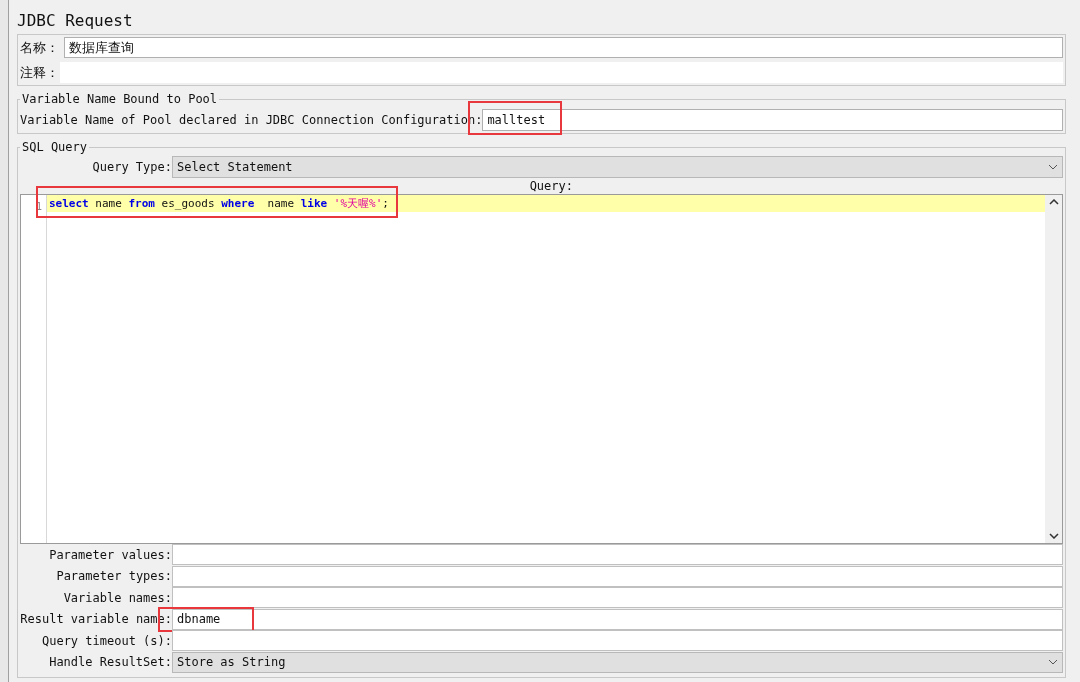 This screenshot has width=1080, height=682. Describe the element at coordinates (40, 72) in the screenshot. I see `field-label: 注释：` at that location.